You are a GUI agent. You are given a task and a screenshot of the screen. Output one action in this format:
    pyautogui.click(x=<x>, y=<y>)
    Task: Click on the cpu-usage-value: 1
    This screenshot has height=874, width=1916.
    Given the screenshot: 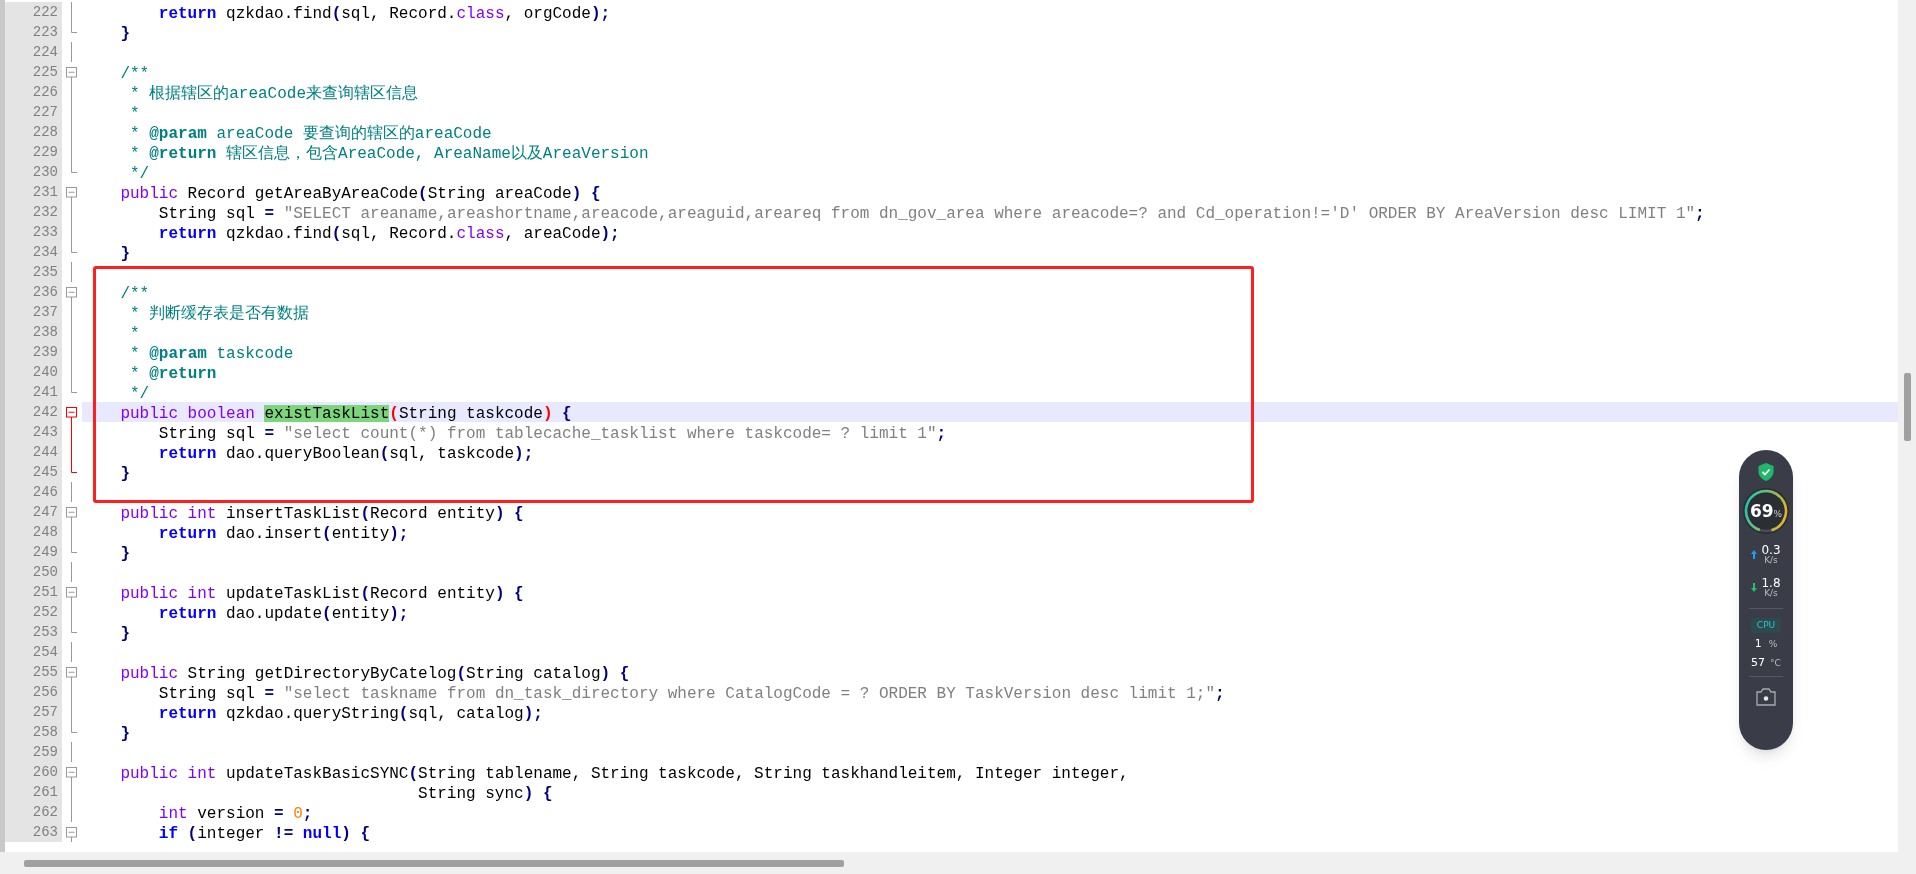 What is the action you would take?
    pyautogui.click(x=1758, y=643)
    